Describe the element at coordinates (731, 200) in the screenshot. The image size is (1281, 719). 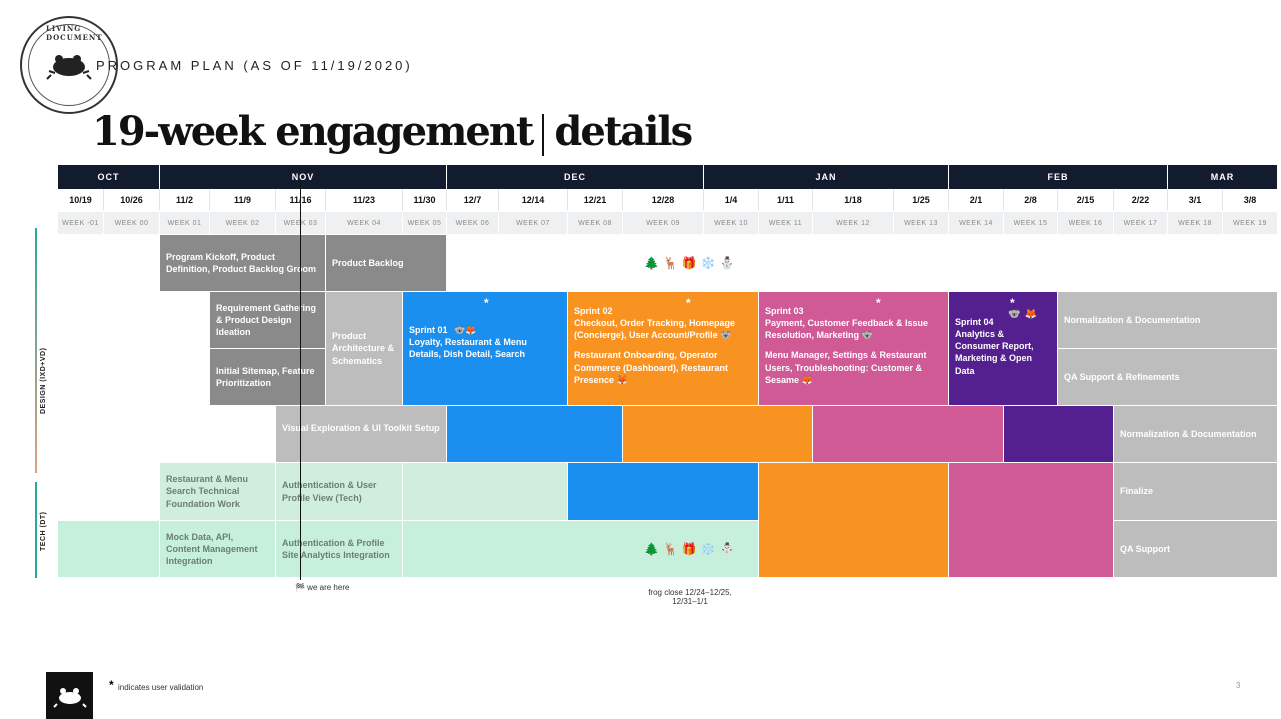
I see `date-cell: 1/4` at that location.